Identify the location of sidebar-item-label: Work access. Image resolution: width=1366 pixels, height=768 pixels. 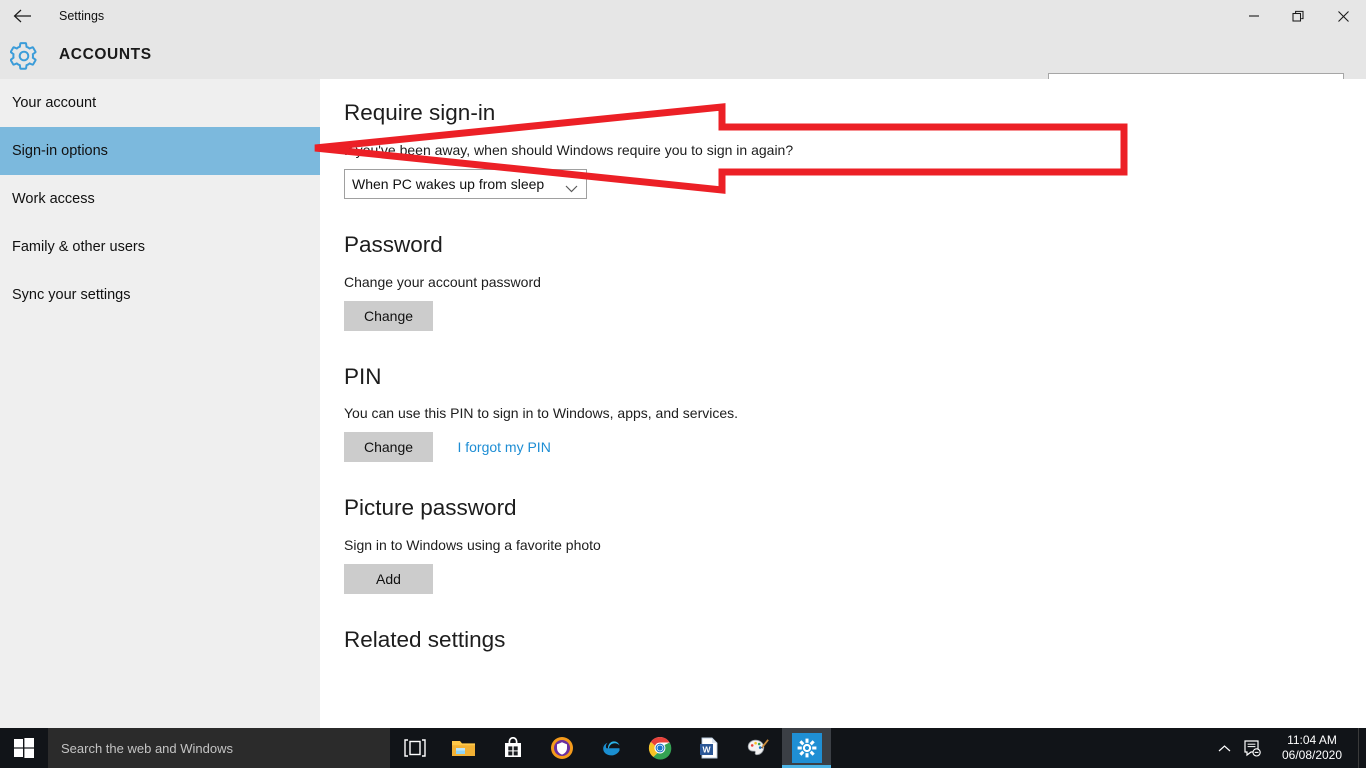
(53, 199).